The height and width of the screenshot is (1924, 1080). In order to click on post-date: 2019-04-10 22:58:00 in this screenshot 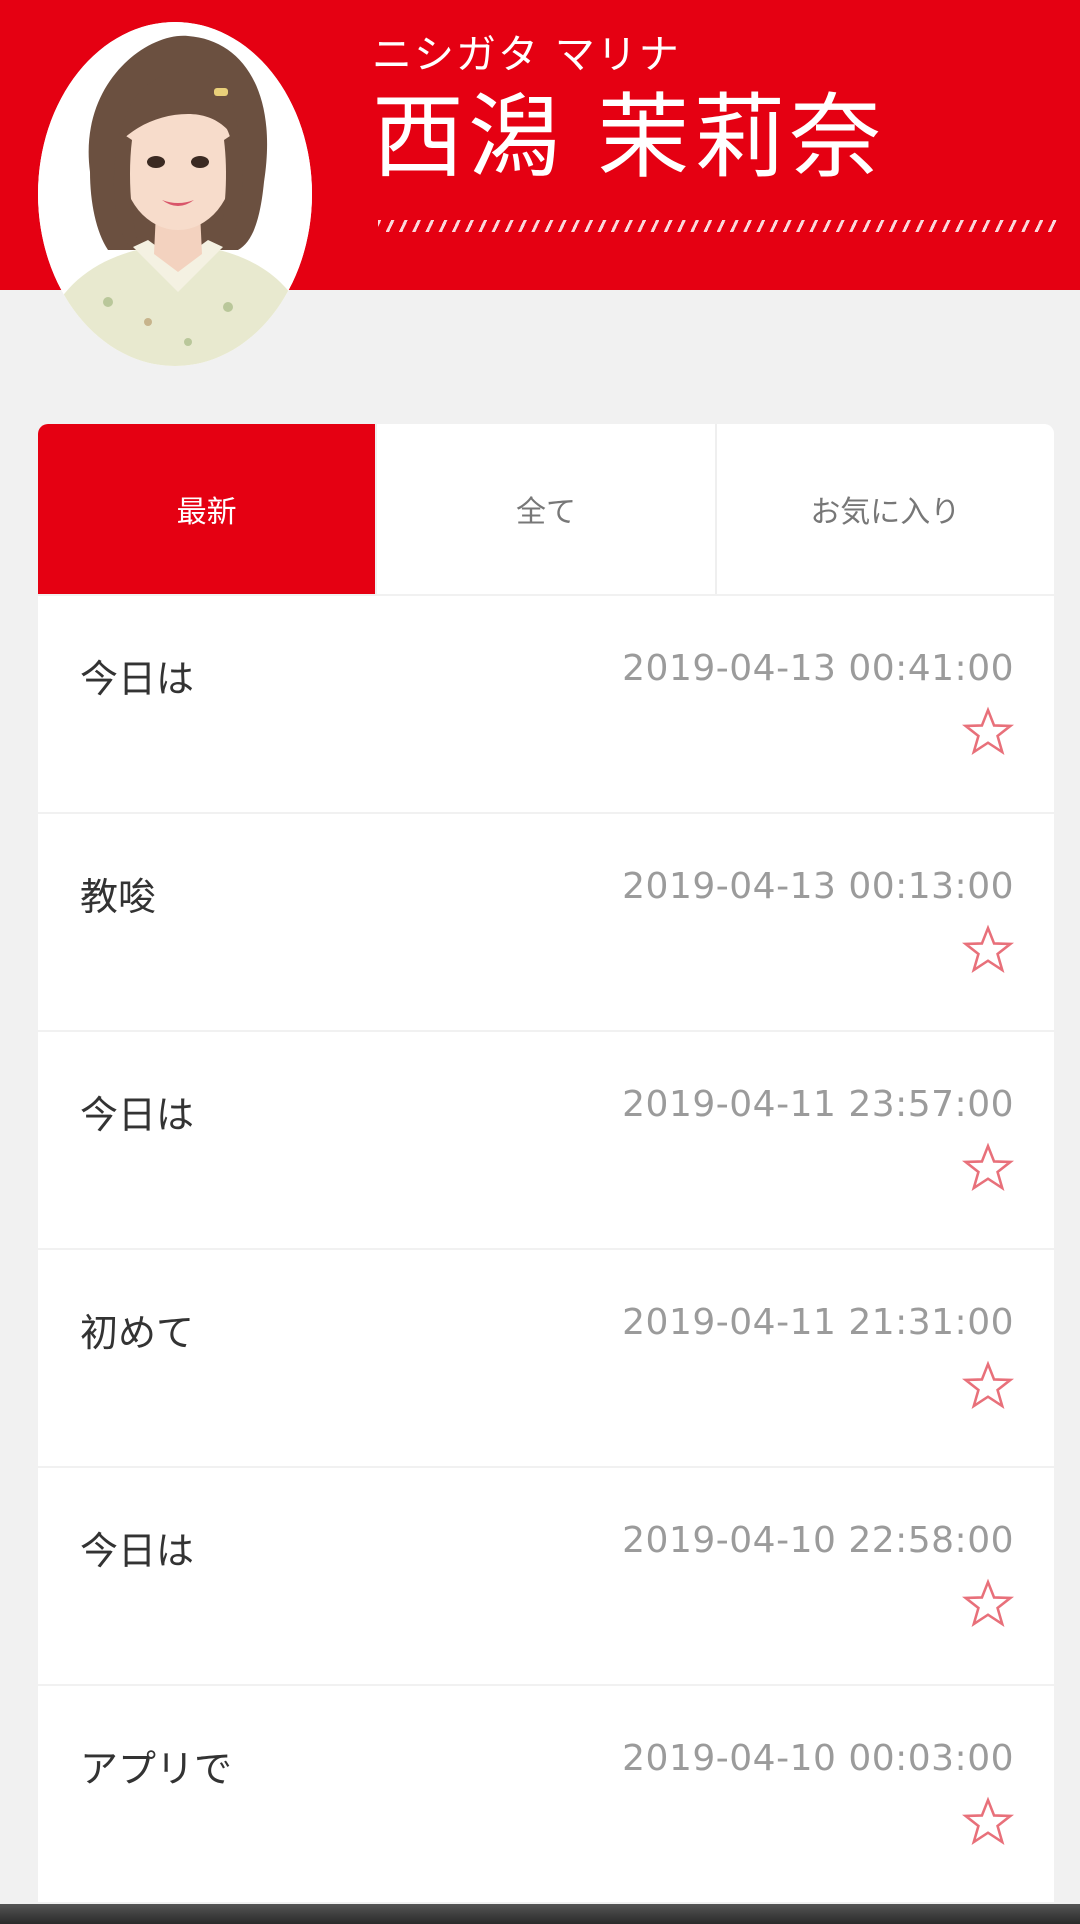, I will do `click(818, 1540)`.